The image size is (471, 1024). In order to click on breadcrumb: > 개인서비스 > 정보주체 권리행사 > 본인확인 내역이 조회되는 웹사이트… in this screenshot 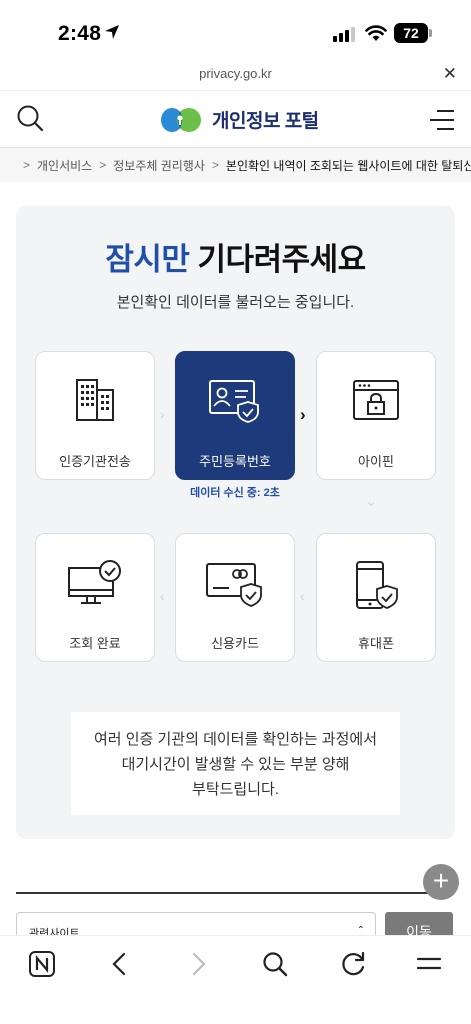, I will do `click(235, 165)`.